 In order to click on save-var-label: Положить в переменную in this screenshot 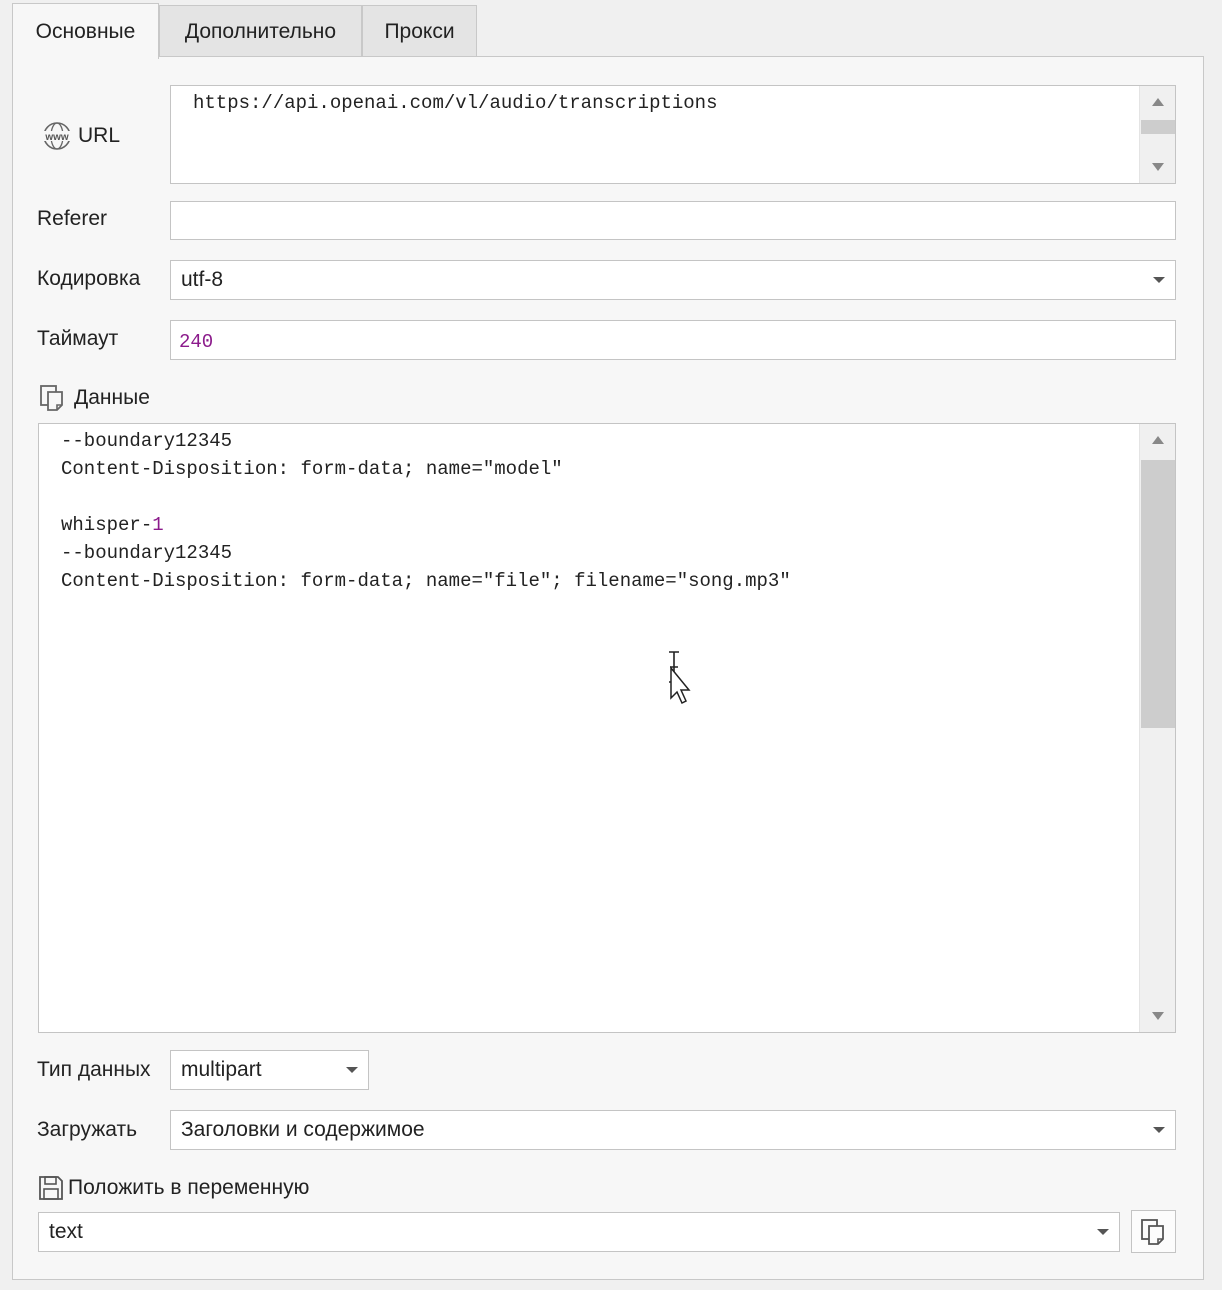, I will do `click(189, 1187)`.